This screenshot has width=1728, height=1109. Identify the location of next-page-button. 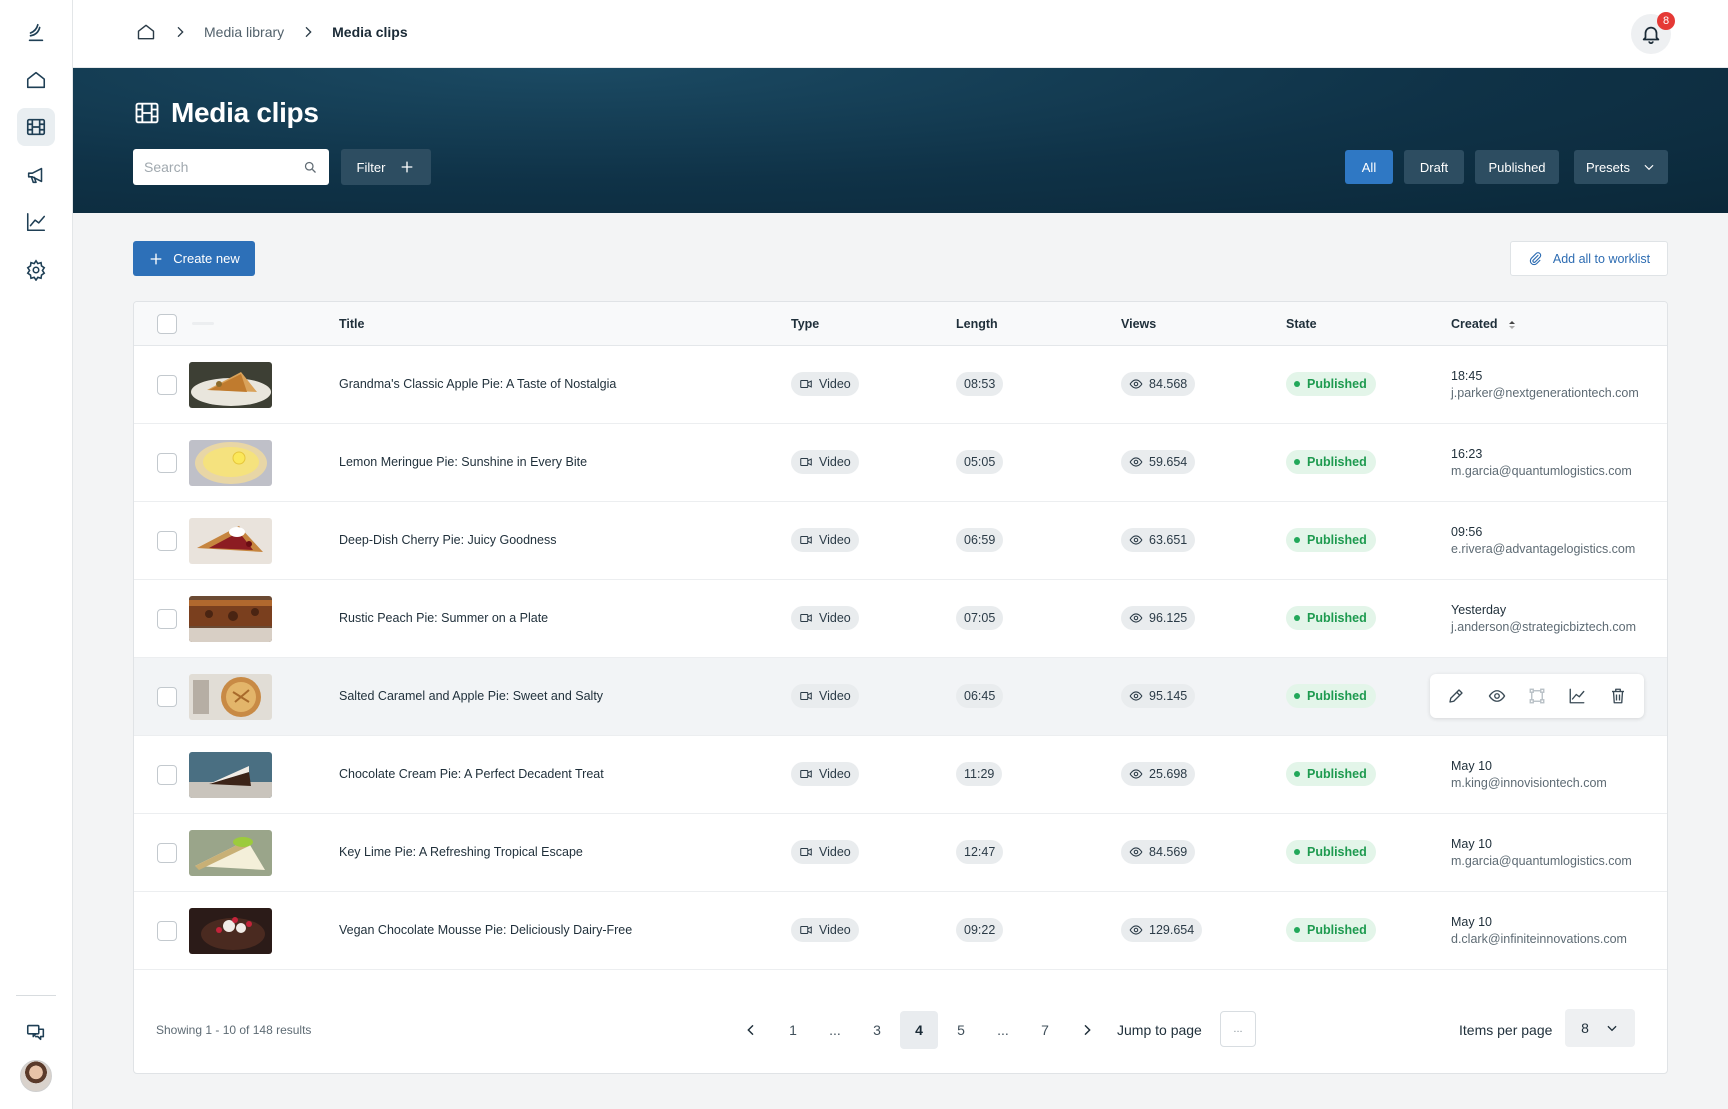
(1087, 1030).